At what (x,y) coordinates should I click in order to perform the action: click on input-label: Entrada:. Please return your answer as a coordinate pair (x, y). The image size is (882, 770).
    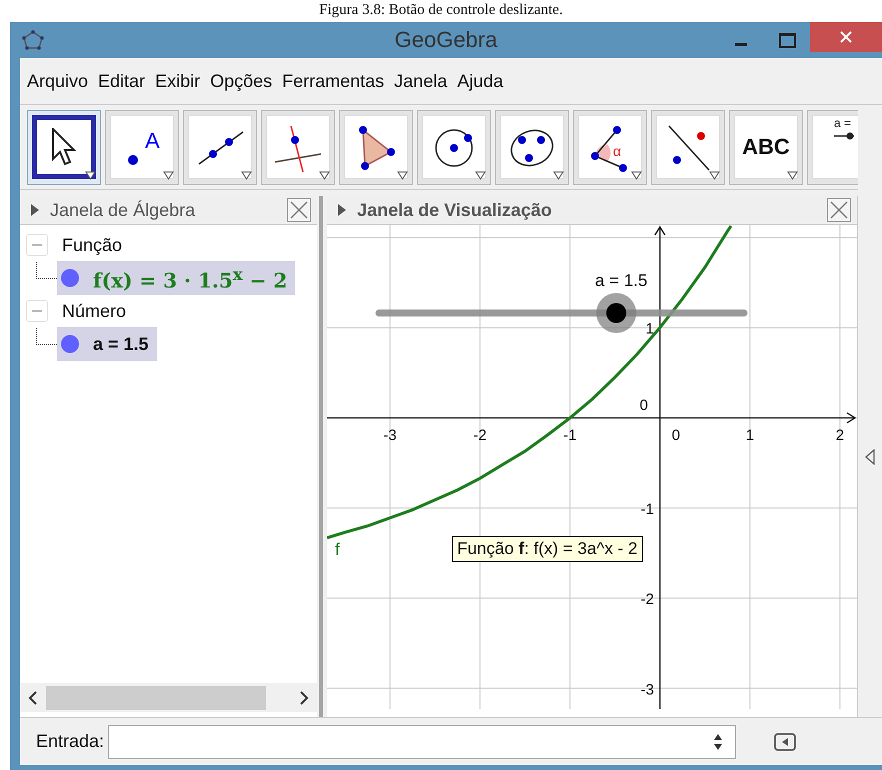
    Looking at the image, I should click on (70, 741).